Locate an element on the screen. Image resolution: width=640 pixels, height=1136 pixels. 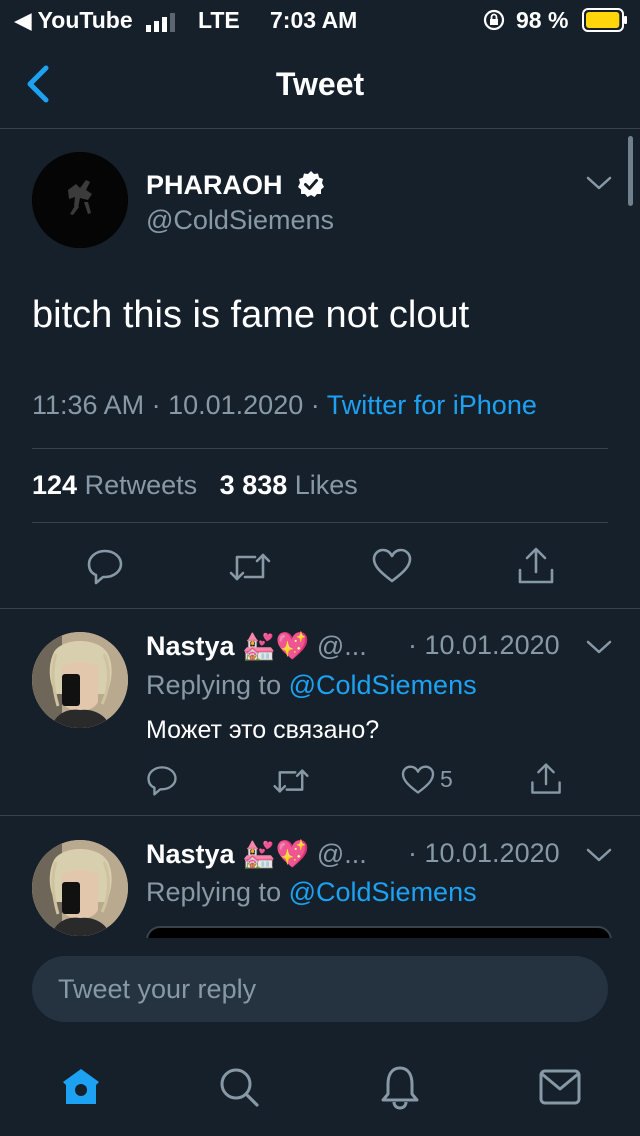
scrollbar is located at coordinates (630, 171).